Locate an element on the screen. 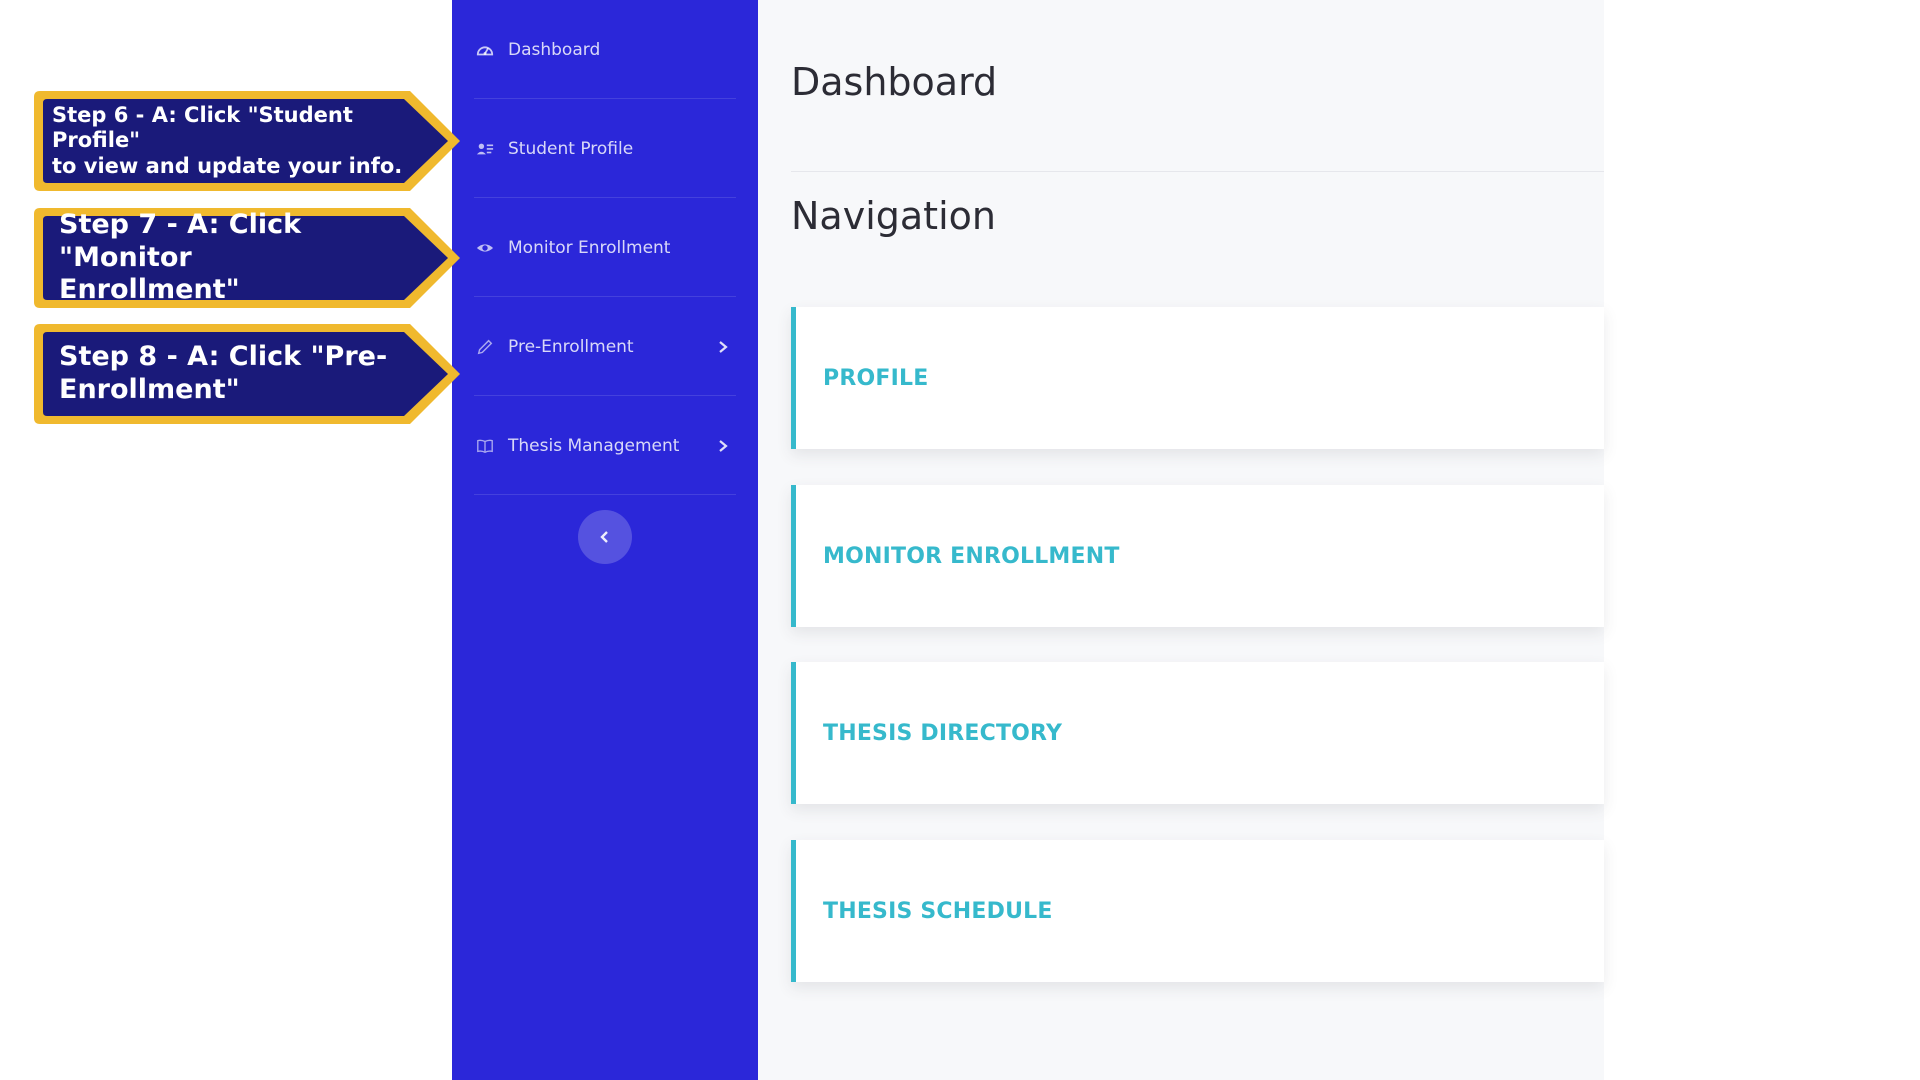  user-list-icon is located at coordinates (485, 149).